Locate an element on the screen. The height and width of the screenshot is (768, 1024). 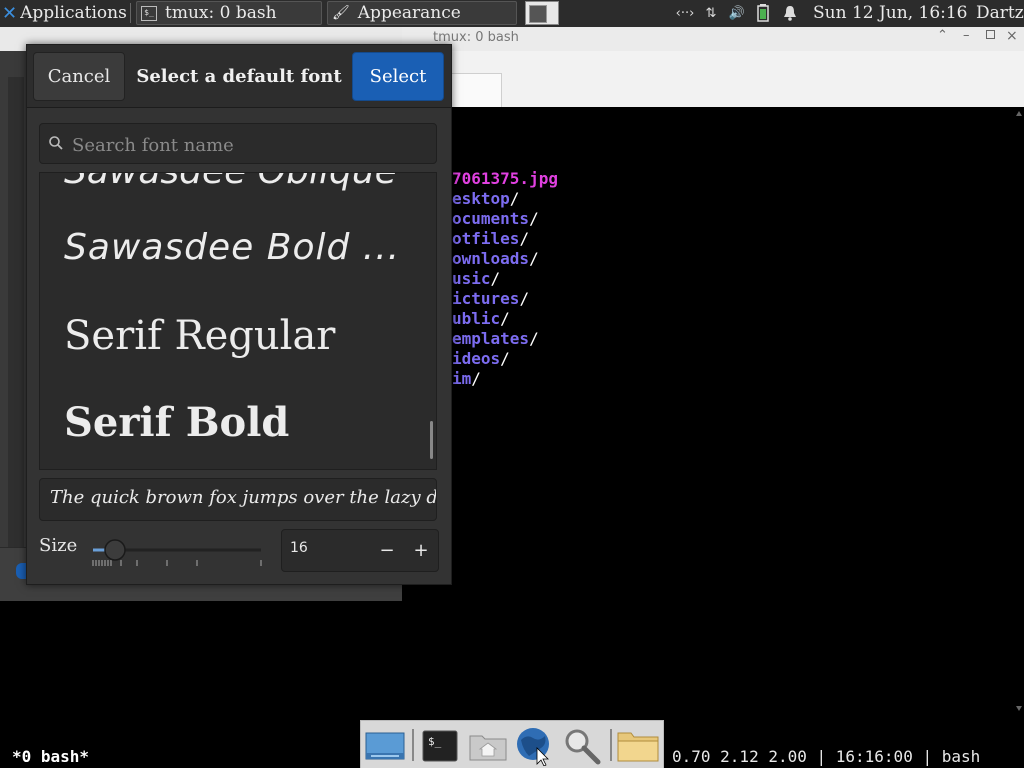
file-name: ocuments is located at coordinates (491, 218).